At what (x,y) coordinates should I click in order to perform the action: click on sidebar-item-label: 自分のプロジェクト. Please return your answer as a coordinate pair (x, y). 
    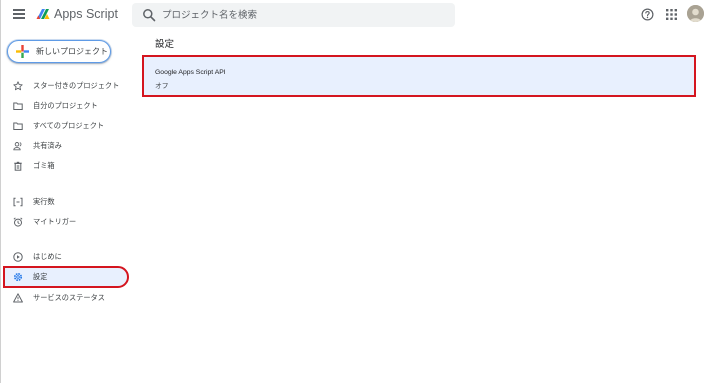
    Looking at the image, I should click on (65, 105).